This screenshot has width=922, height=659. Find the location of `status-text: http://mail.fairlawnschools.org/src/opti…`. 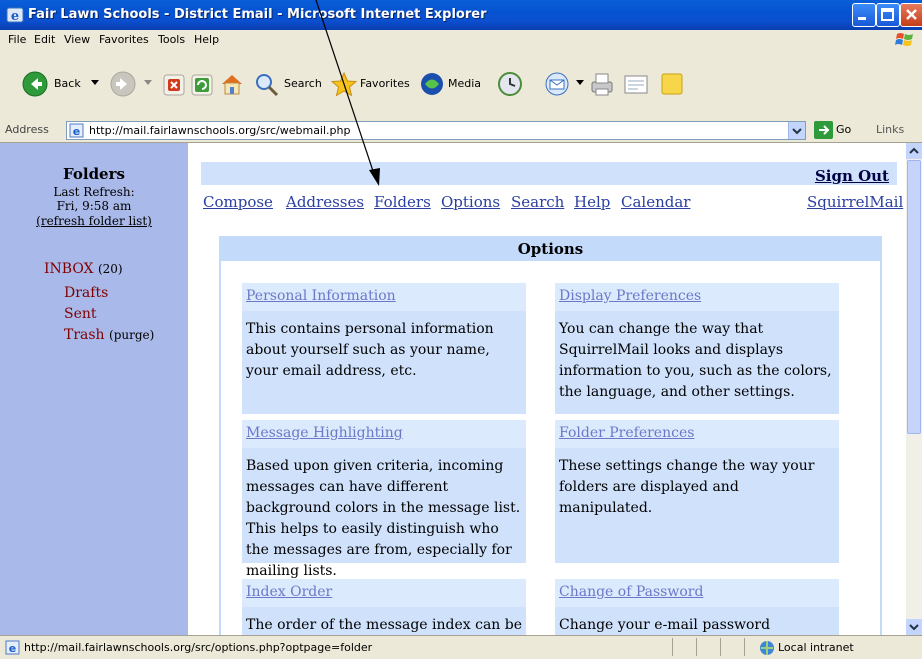

status-text: http://mail.fairlawnschools.org/src/opti… is located at coordinates (198, 647).